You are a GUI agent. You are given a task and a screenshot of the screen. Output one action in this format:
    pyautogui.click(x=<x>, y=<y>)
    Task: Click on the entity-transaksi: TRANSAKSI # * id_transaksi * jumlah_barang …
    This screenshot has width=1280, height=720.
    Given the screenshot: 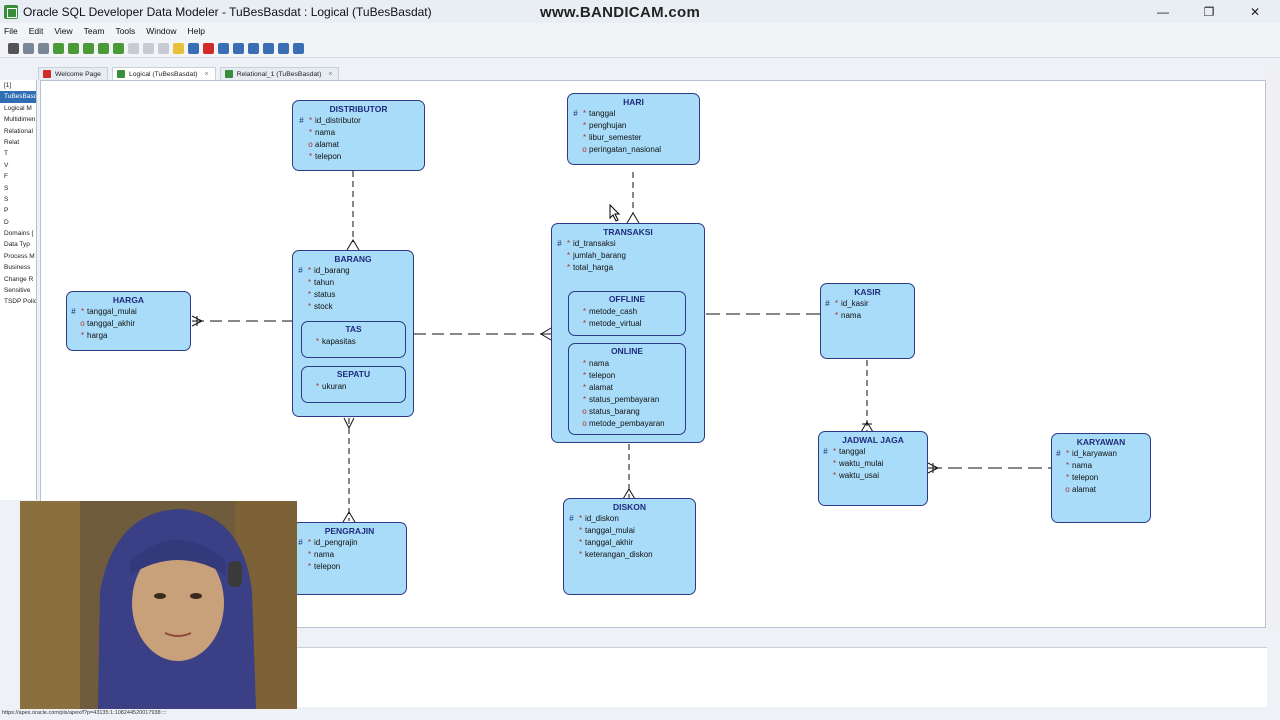 What is the action you would take?
    pyautogui.click(x=628, y=333)
    